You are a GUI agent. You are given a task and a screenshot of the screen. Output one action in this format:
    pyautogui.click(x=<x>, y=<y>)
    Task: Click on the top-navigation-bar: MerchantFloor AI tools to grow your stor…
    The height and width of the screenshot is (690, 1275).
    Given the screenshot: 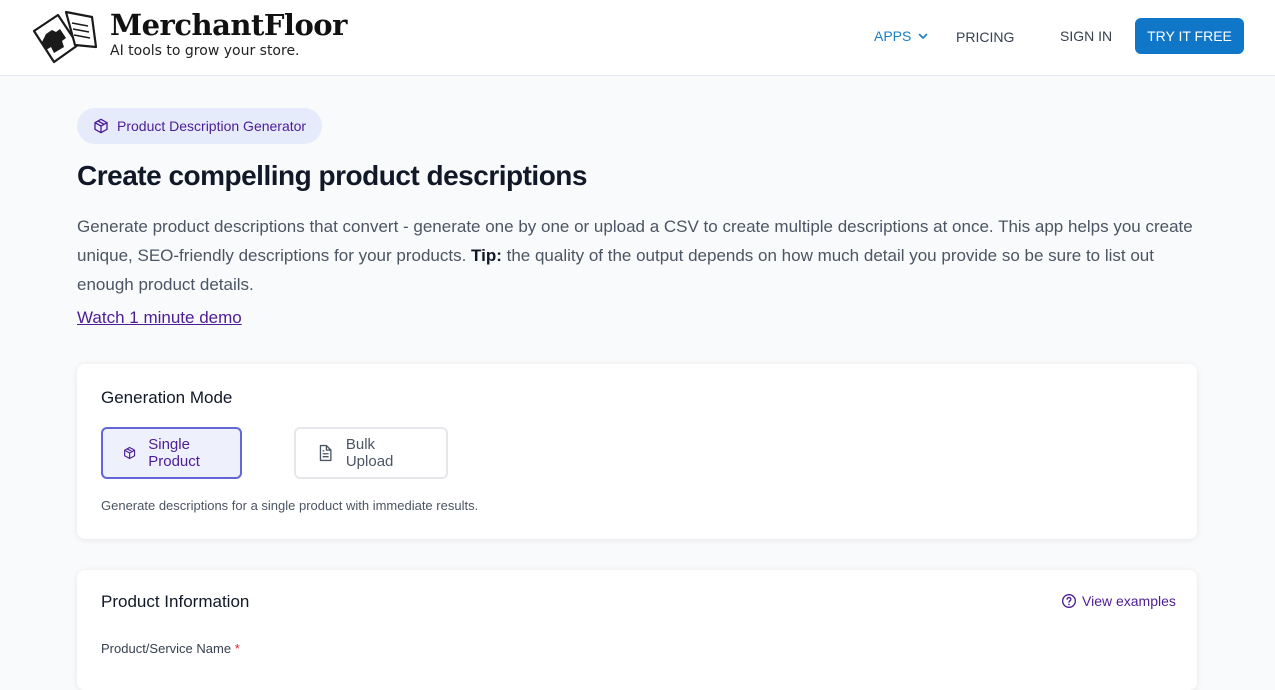 What is the action you would take?
    pyautogui.click(x=637, y=38)
    